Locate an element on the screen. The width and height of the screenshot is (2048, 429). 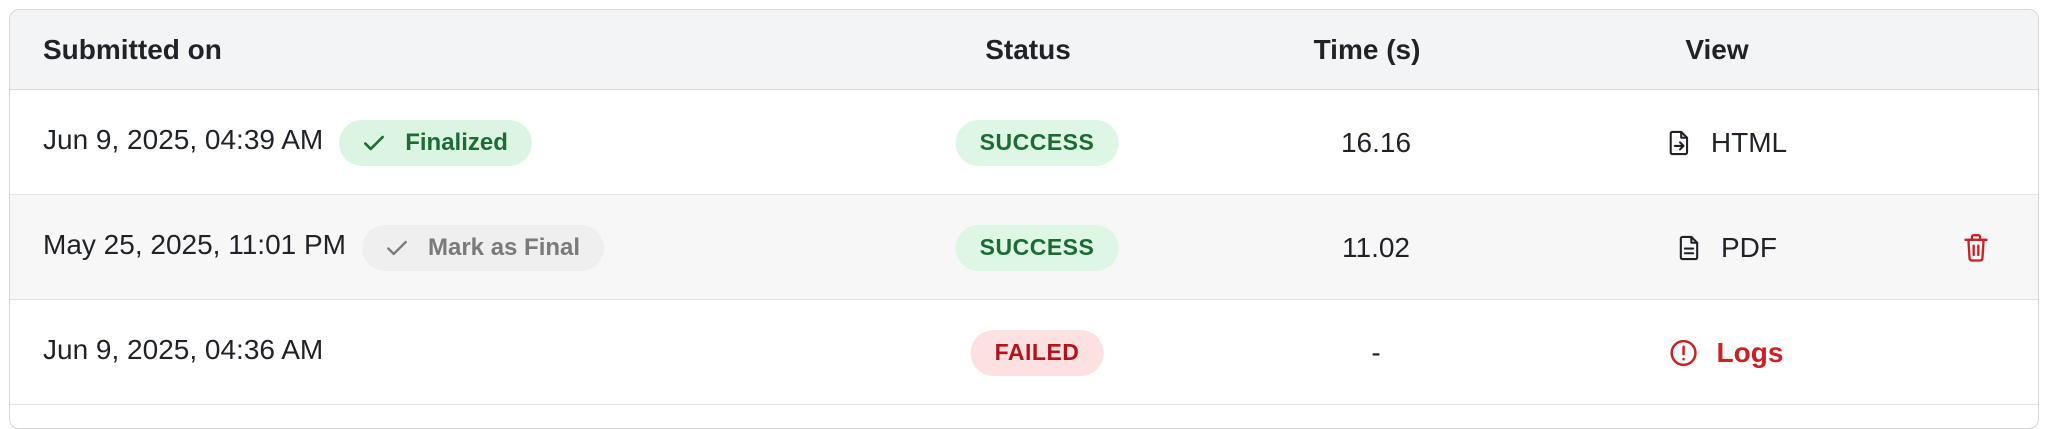
view-link-label: PDF is located at coordinates (1749, 247).